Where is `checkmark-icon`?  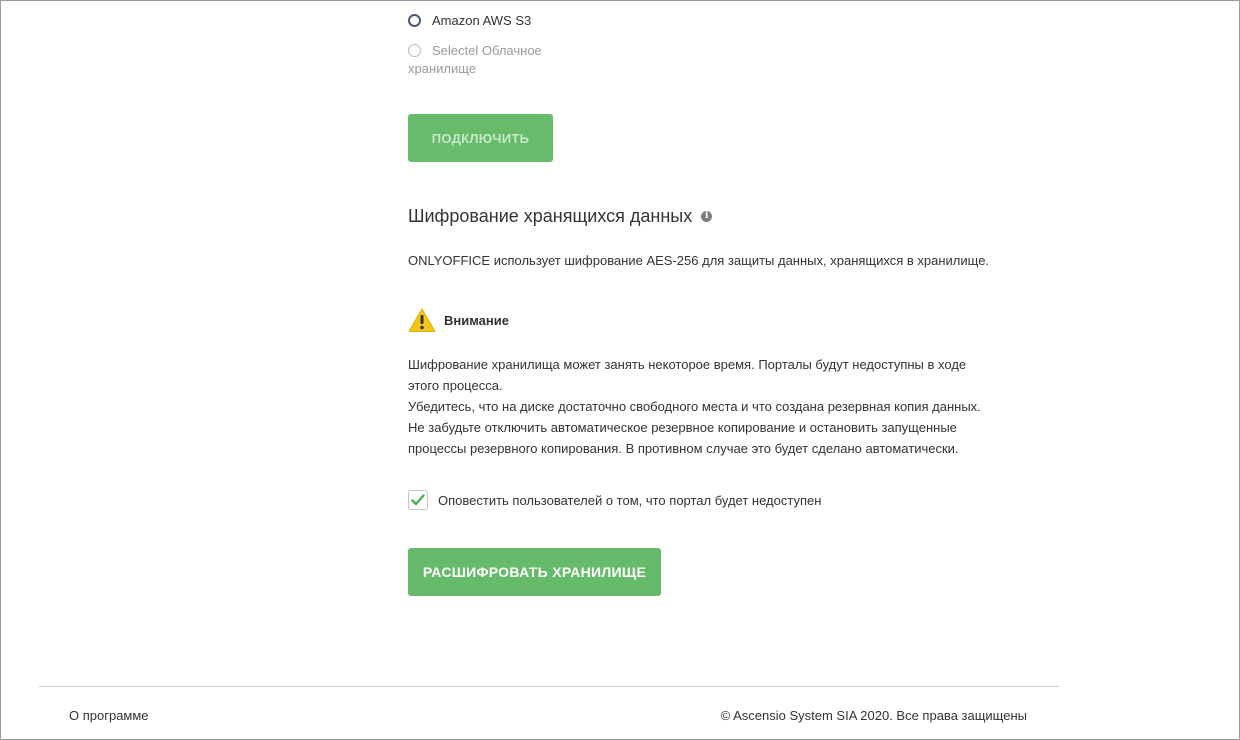 checkmark-icon is located at coordinates (418, 500).